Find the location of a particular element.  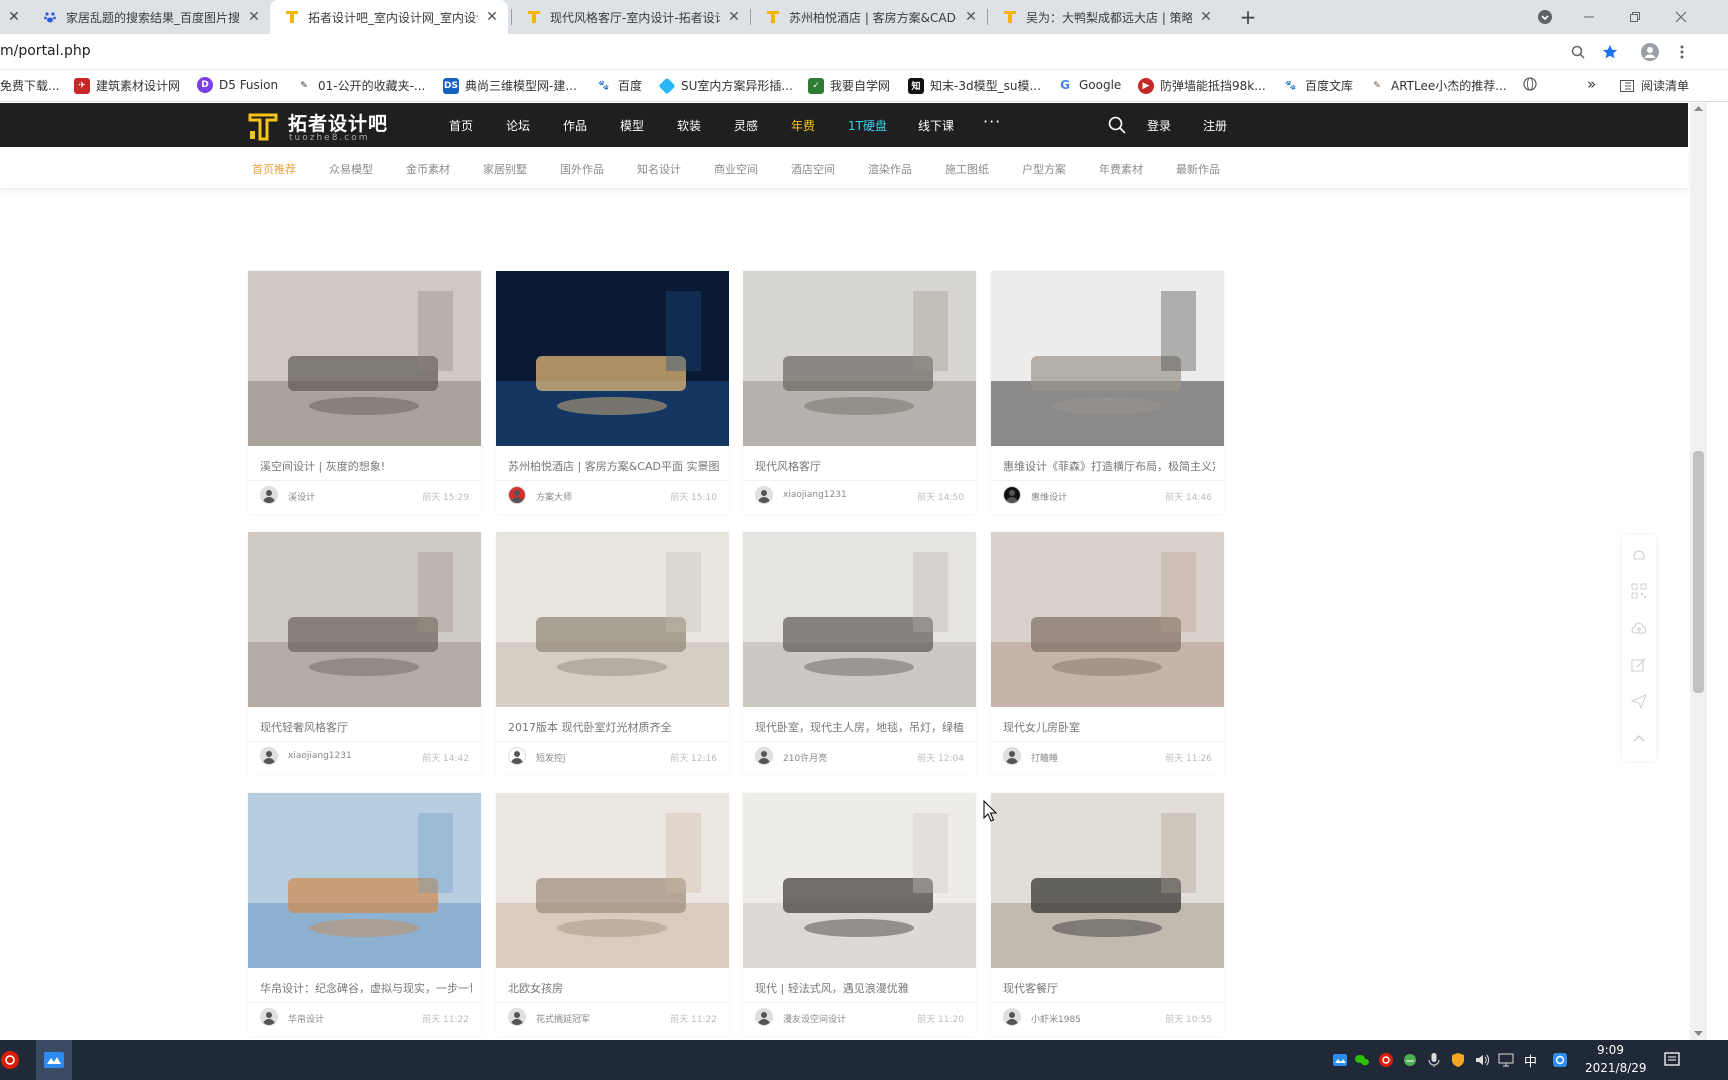

netease-music-icon is located at coordinates (10, 1060).